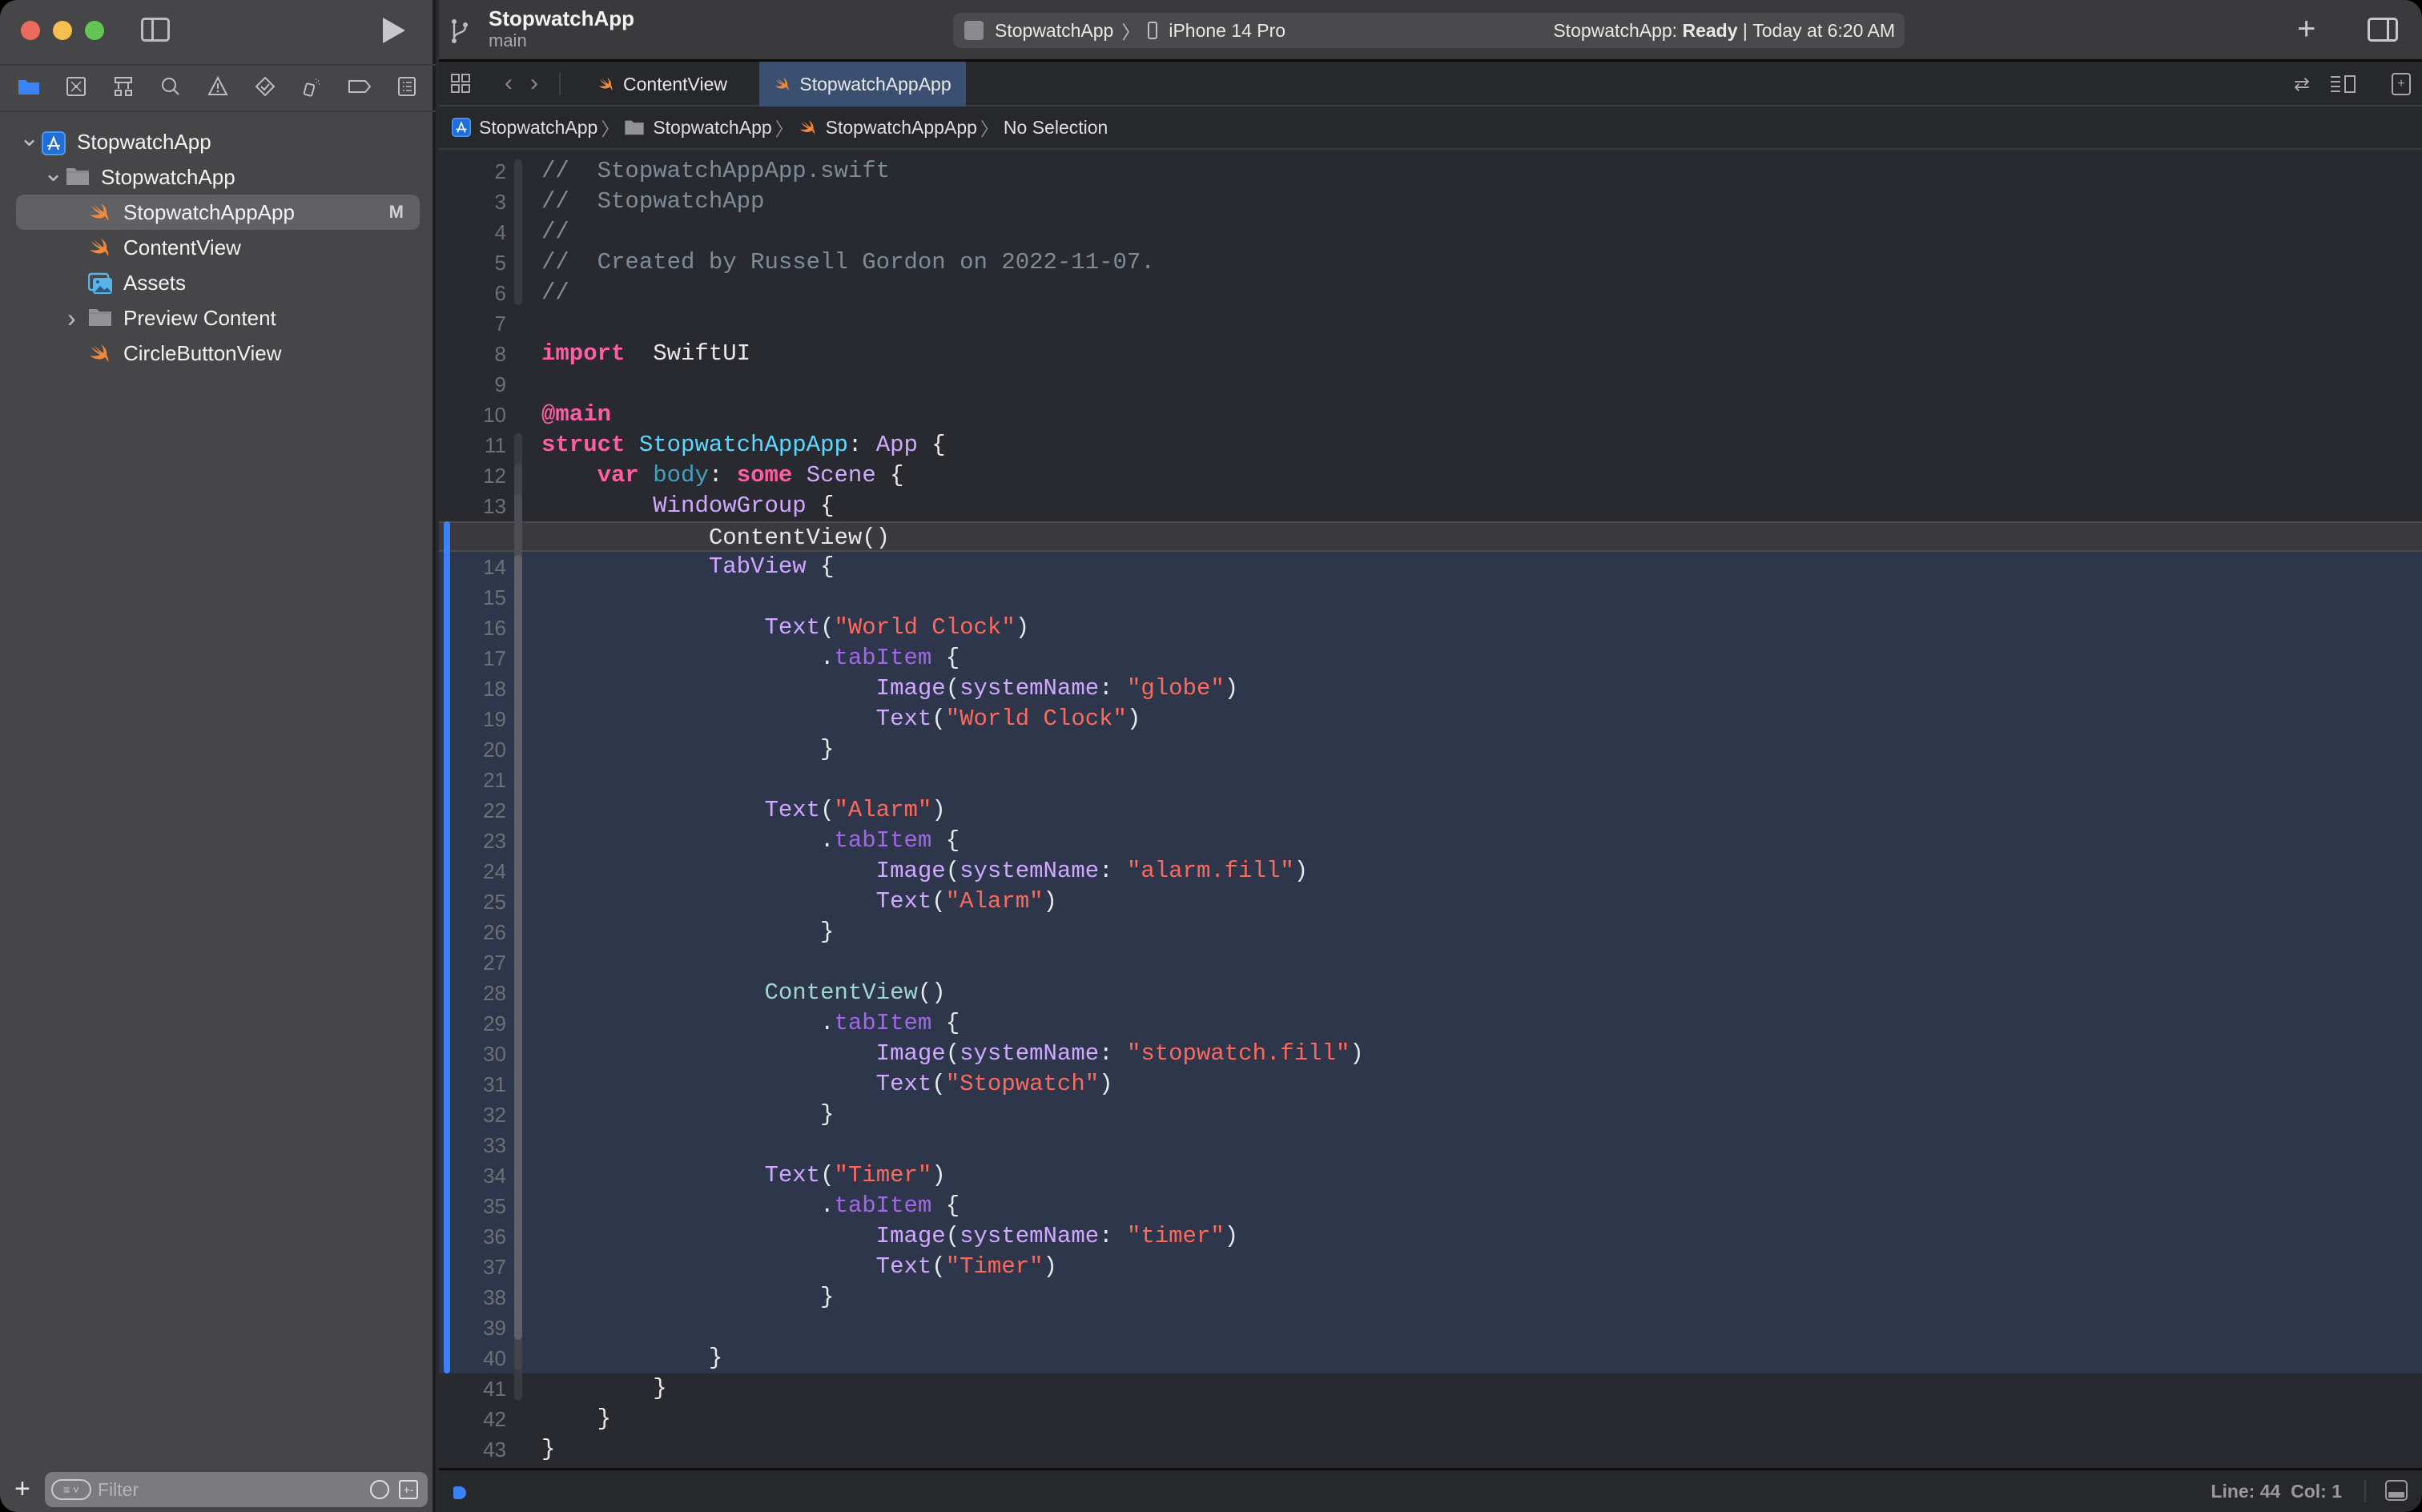 Image resolution: width=2422 pixels, height=1512 pixels. I want to click on close-window-button, so click(31, 30).